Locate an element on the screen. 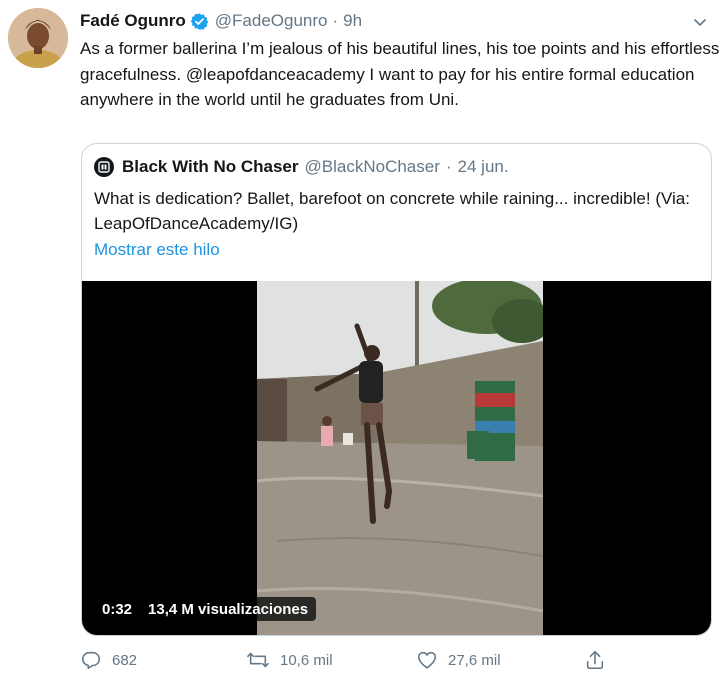 This screenshot has height=686, width=728. video-duration: 0:32 is located at coordinates (117, 609).